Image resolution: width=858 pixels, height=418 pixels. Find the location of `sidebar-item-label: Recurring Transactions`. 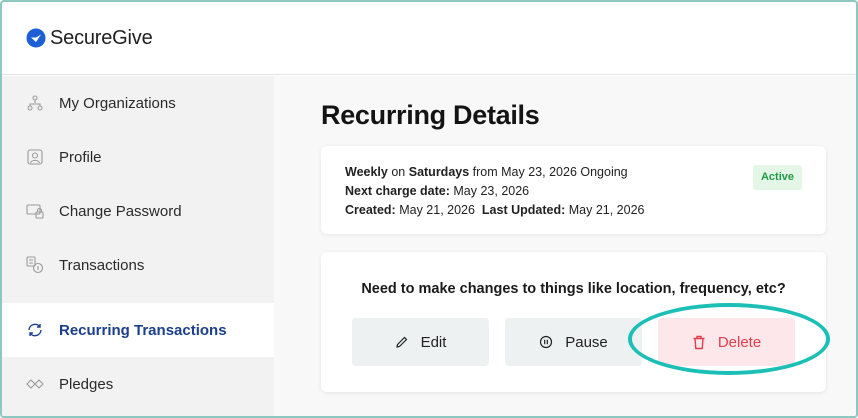

sidebar-item-label: Recurring Transactions is located at coordinates (143, 330).